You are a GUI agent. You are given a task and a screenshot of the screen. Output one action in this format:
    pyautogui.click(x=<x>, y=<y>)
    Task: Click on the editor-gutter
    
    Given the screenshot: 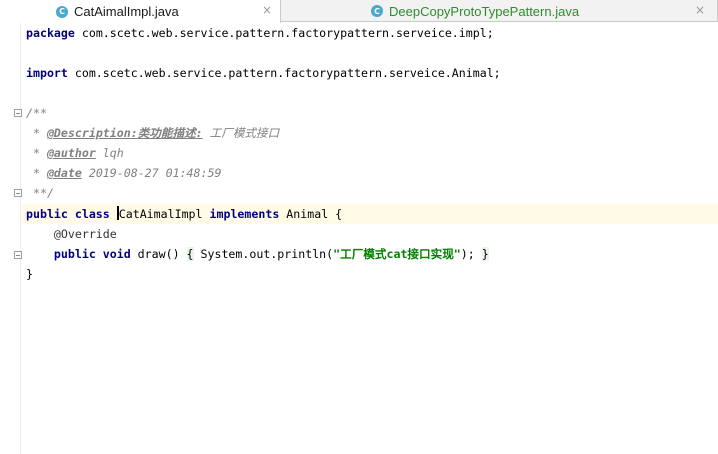 What is the action you would take?
    pyautogui.click(x=11, y=238)
    